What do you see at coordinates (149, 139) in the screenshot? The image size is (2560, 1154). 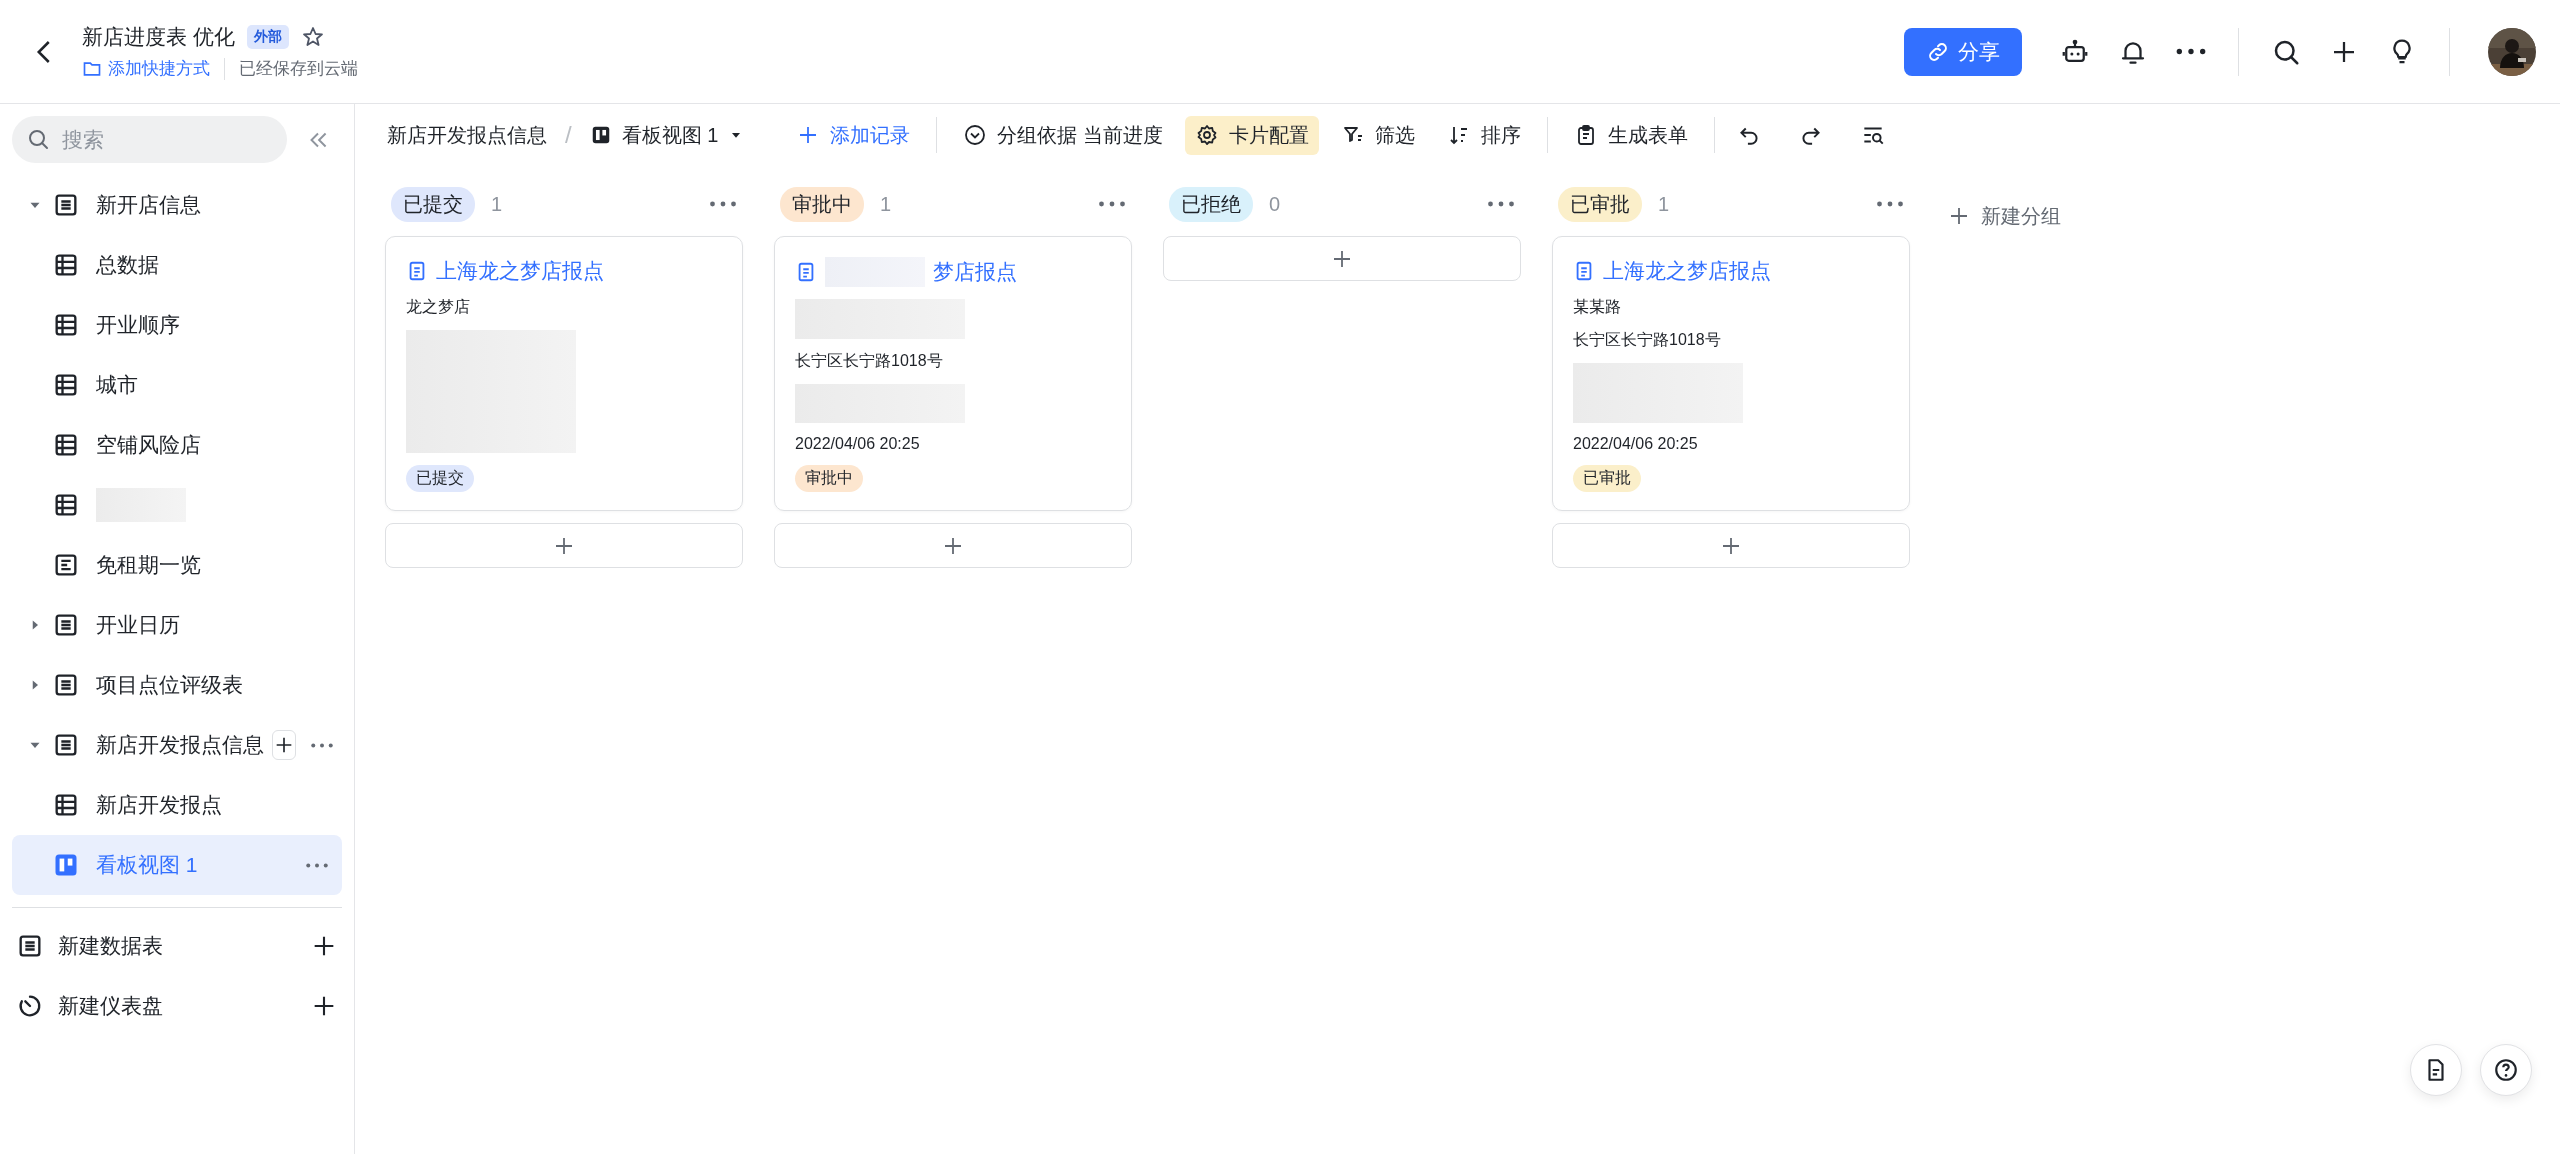 I see `search-field: 搜索` at bounding box center [149, 139].